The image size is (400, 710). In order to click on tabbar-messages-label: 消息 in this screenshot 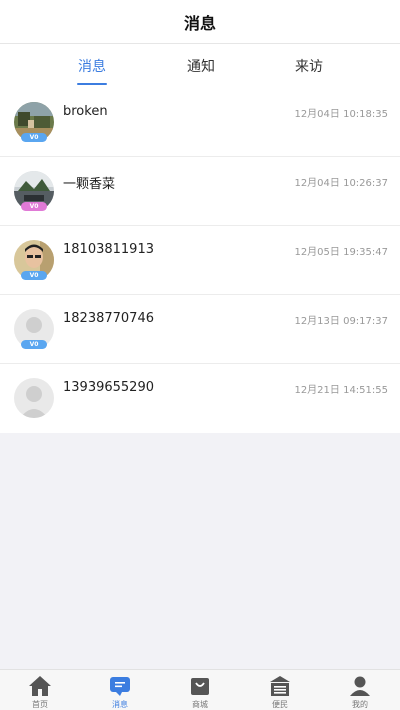, I will do `click(120, 704)`.